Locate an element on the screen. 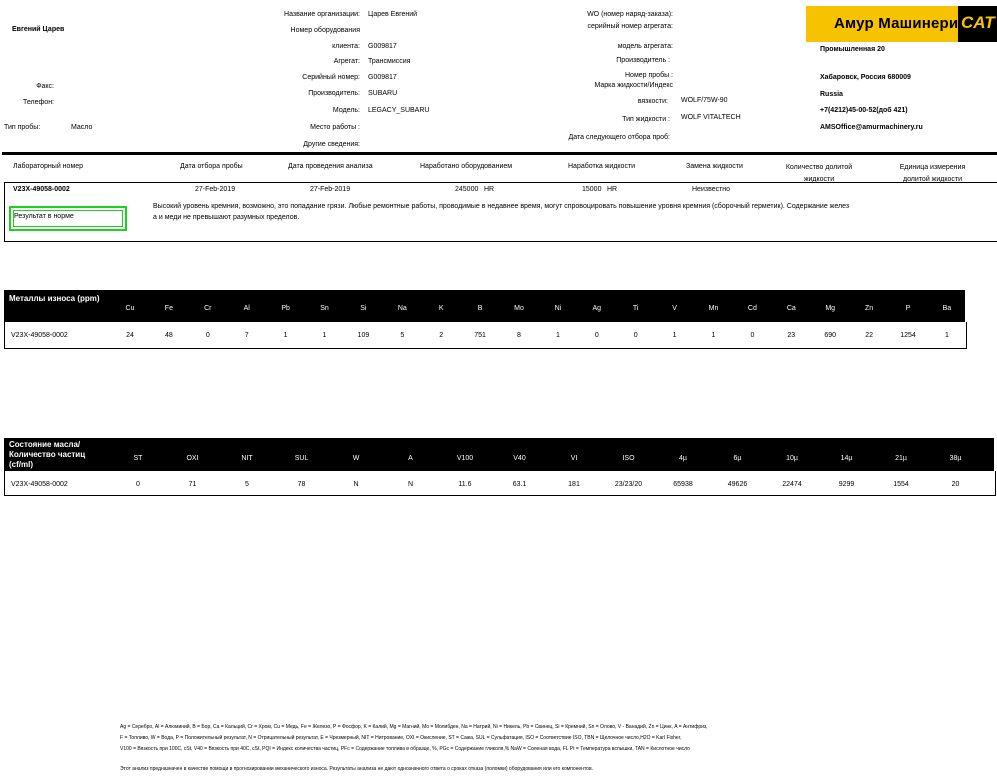  other-label: Другие сведения: is located at coordinates (331, 144).